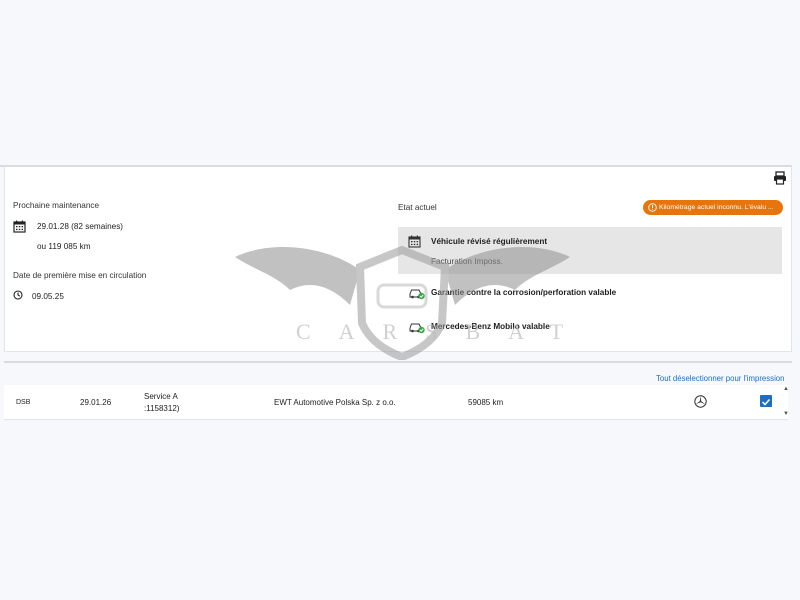  I want to click on row-service-line2: :1158312), so click(162, 408).